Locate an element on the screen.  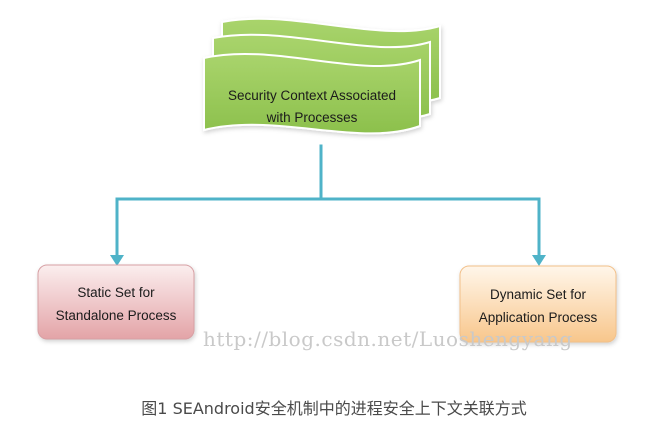
top-node-label-line2: with Processes is located at coordinates (312, 117).